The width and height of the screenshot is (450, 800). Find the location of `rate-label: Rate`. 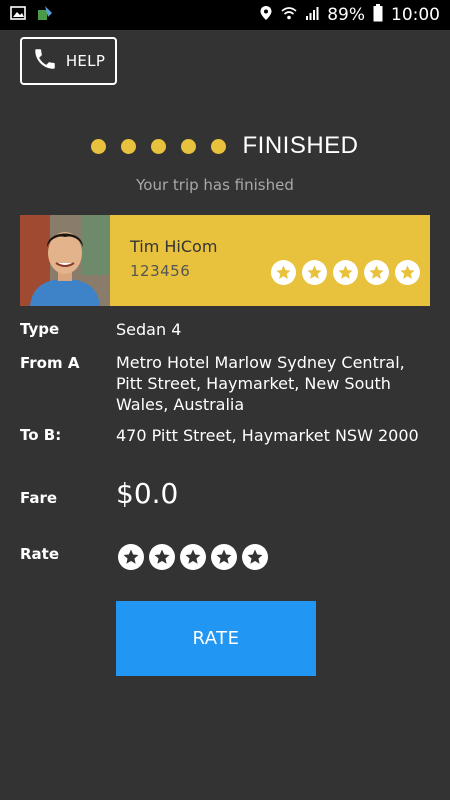

rate-label: Rate is located at coordinates (40, 554).